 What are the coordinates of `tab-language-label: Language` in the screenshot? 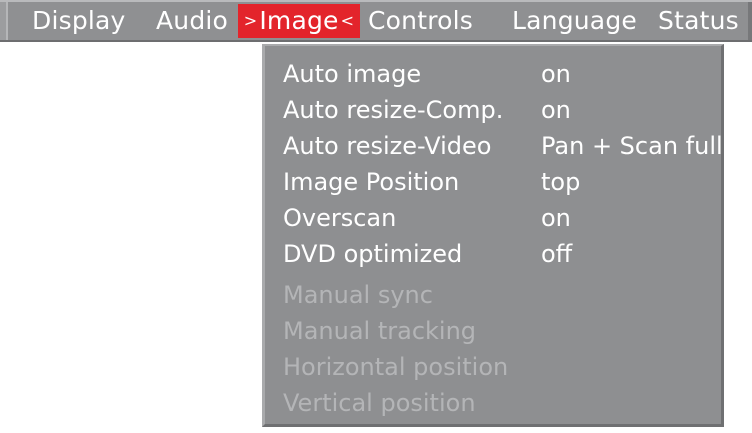 It's located at (574, 20).